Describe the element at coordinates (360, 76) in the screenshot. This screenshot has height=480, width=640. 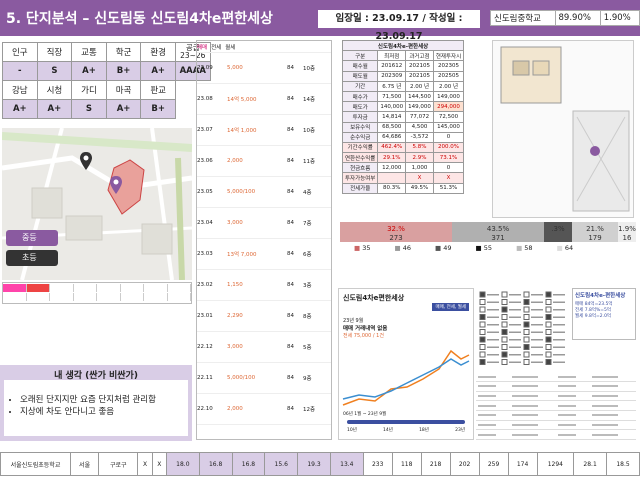
I see `summary-label: 매도월` at that location.